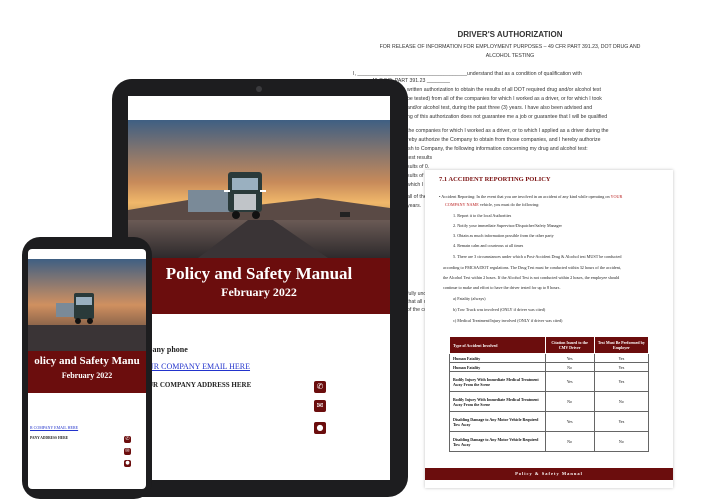 The height and width of the screenshot is (503, 708). I want to click on company-placeholder: YOUR, so click(616, 196).